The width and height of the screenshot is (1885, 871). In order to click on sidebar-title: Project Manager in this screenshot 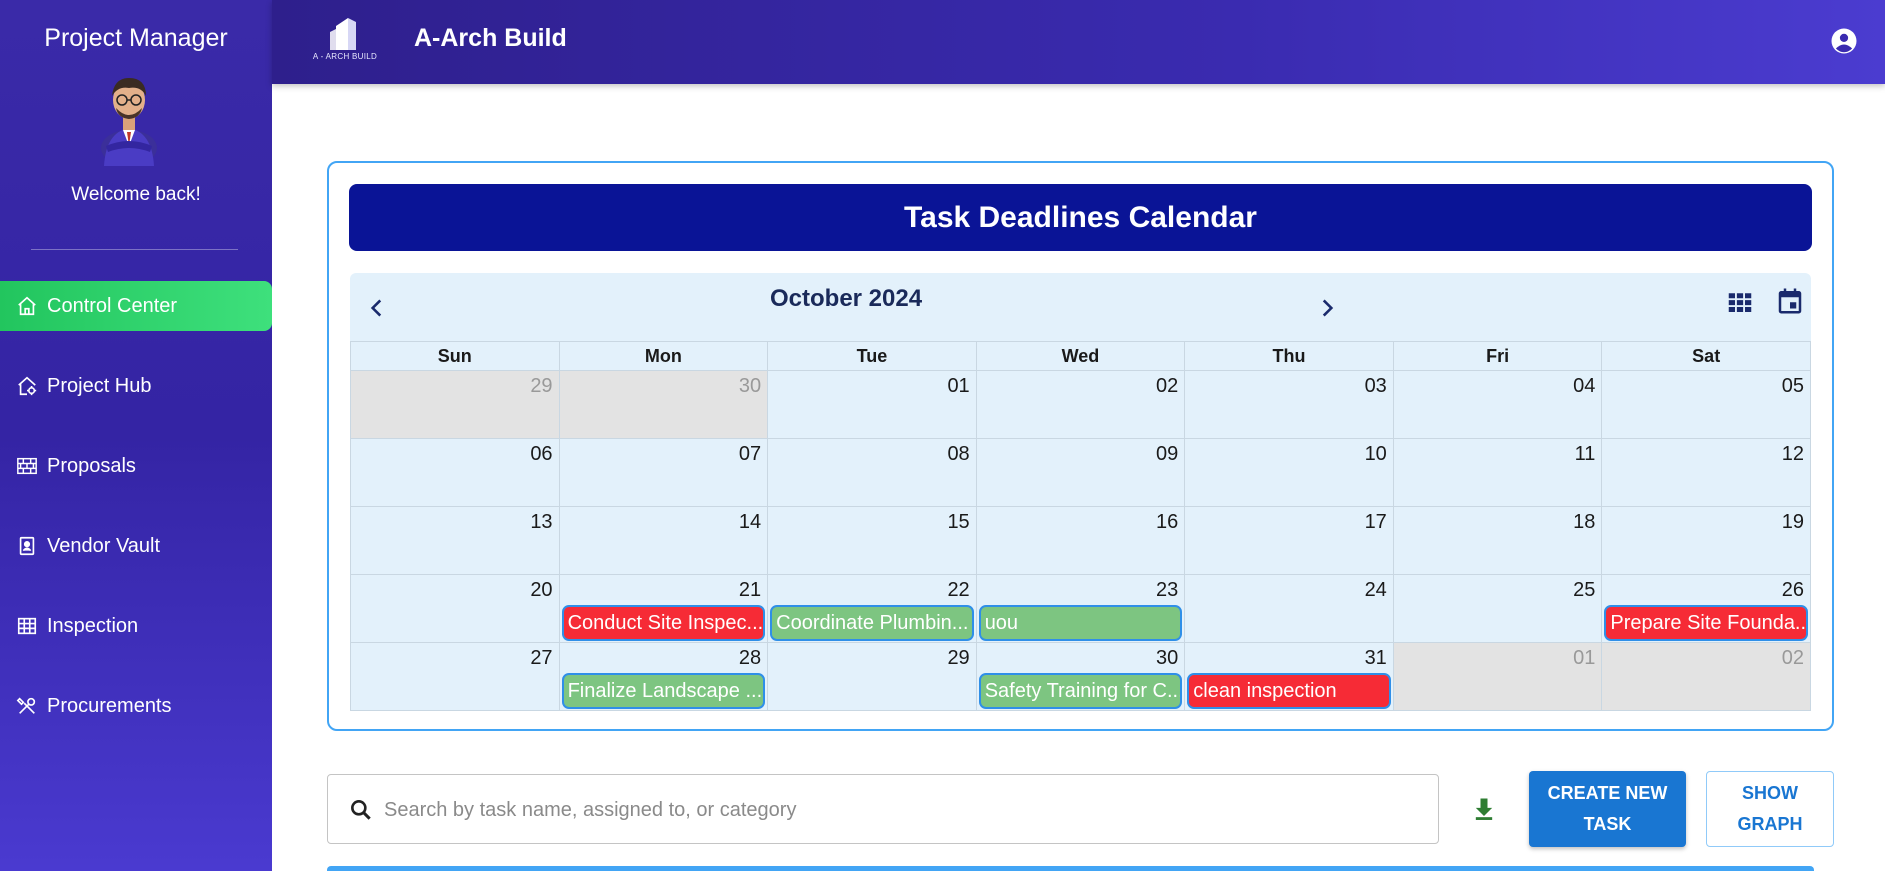, I will do `click(136, 38)`.